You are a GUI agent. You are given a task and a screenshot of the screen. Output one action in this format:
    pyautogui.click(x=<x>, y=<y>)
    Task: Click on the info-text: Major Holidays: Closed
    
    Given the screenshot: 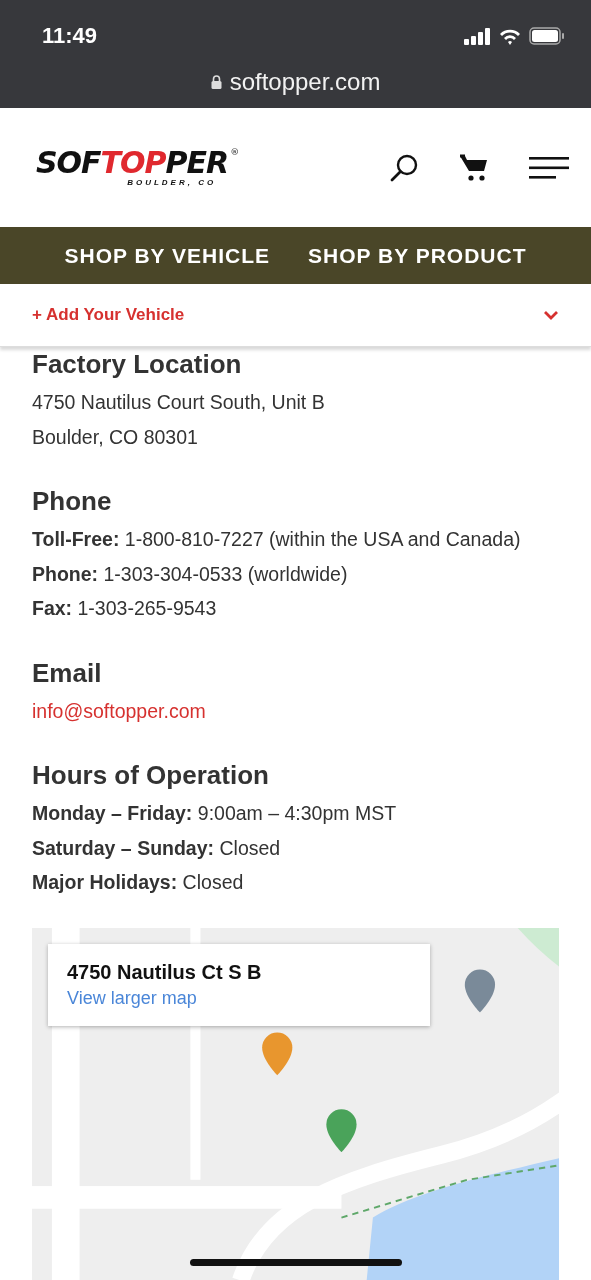 What is the action you would take?
    pyautogui.click(x=138, y=882)
    